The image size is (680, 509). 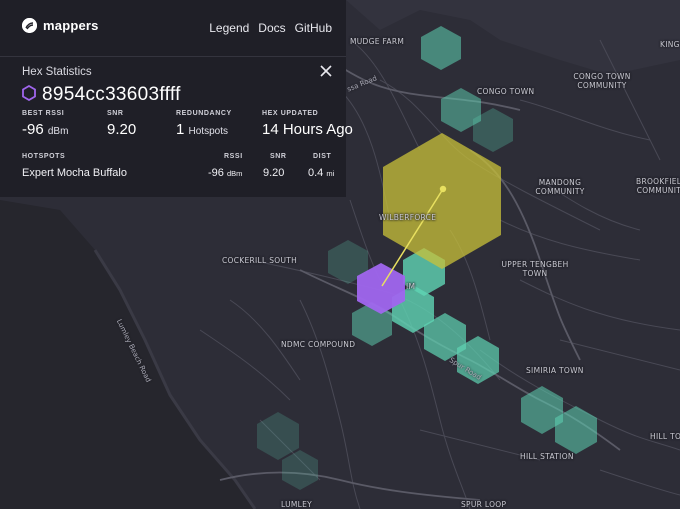 What do you see at coordinates (318, 344) in the screenshot?
I see `map-label-ndmc-compound: NDMC COMPOUND` at bounding box center [318, 344].